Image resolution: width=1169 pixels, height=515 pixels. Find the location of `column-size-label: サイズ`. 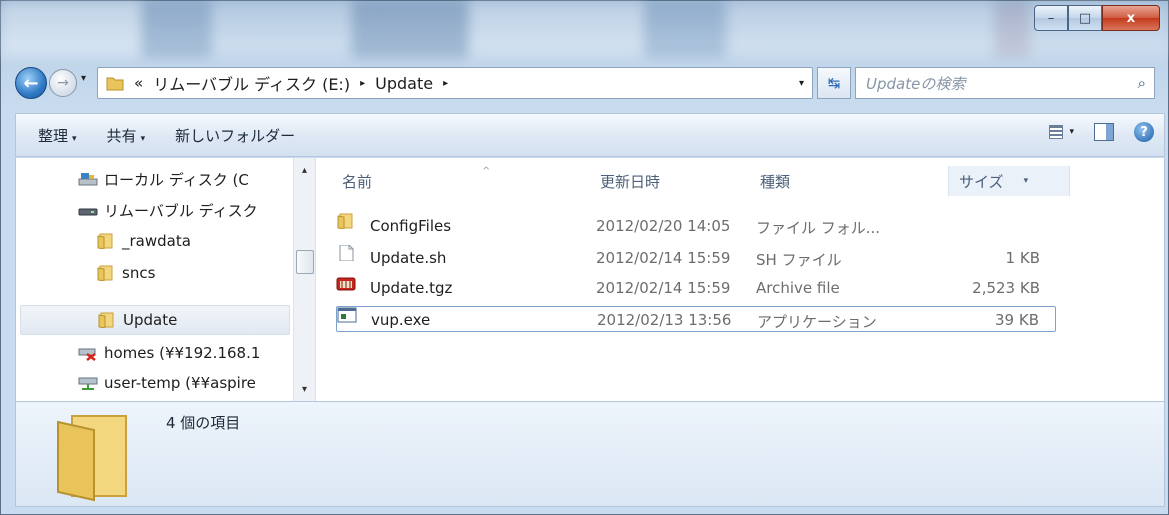

column-size-label: サイズ is located at coordinates (981, 181).